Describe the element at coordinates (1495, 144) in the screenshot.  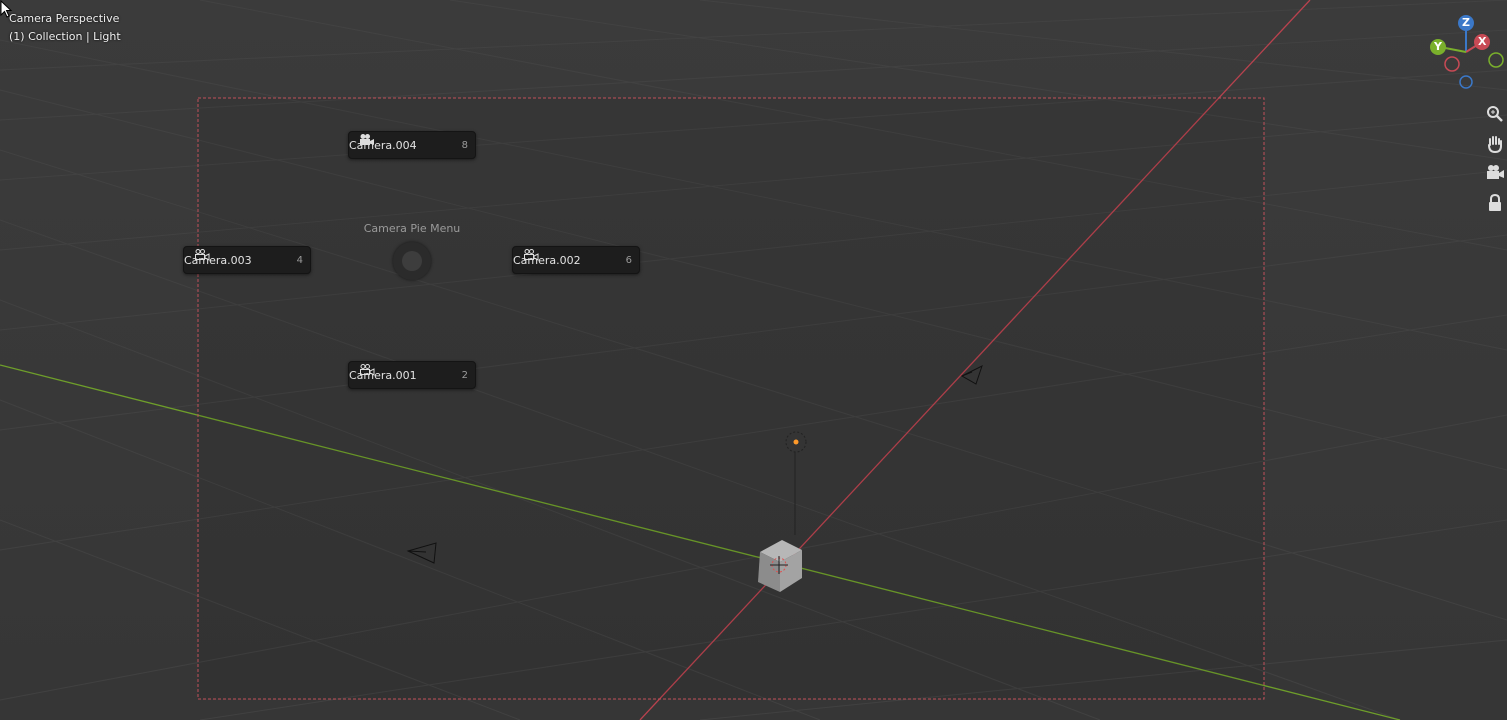
I see `hand-icon` at that location.